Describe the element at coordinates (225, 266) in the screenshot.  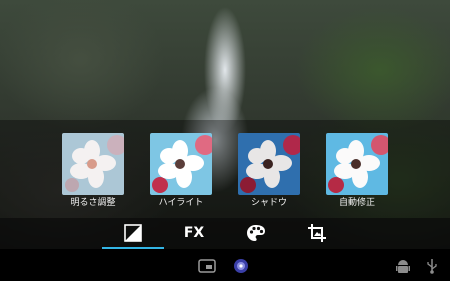
I see `system-navigation-bar` at that location.